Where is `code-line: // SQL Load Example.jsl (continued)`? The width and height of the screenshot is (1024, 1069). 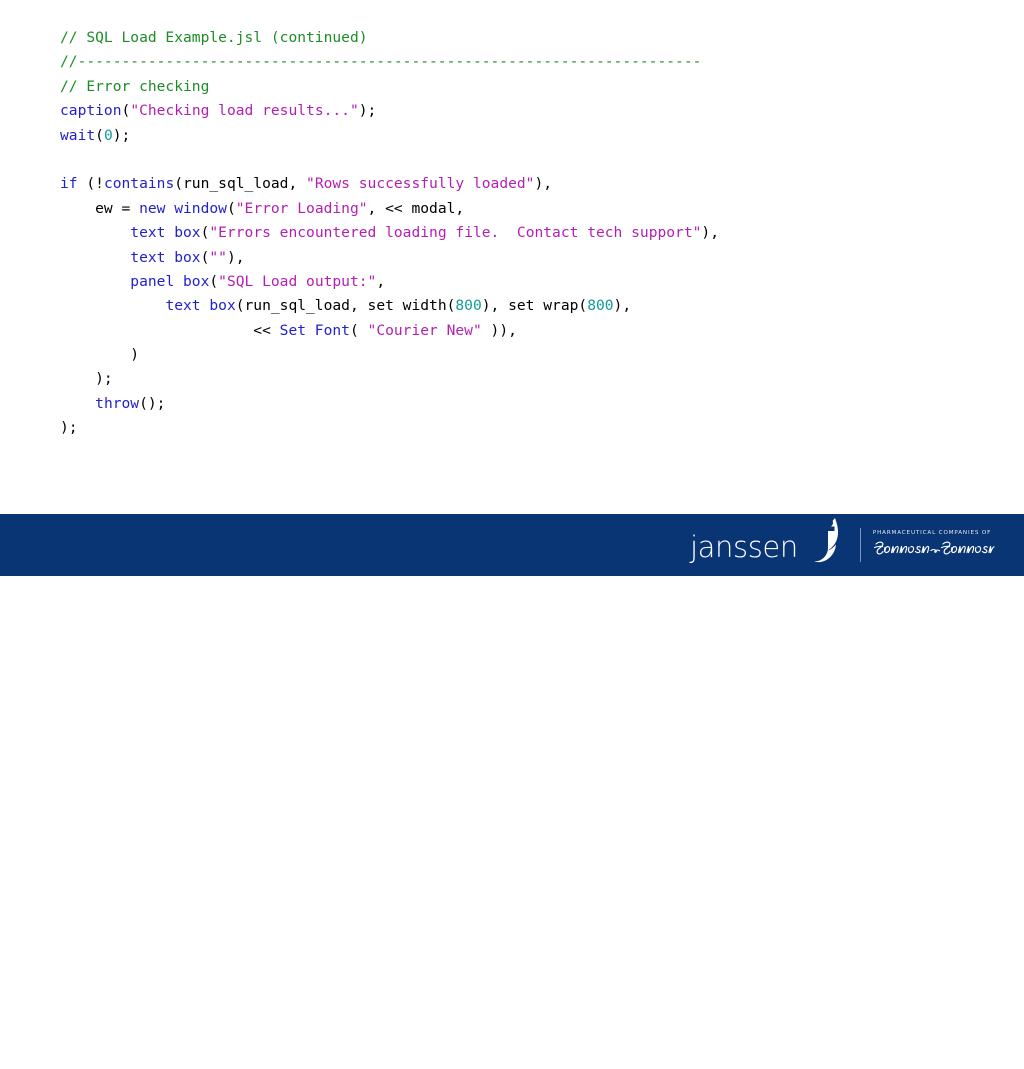 code-line: // SQL Load Example.jsl (continued) is located at coordinates (530, 38).